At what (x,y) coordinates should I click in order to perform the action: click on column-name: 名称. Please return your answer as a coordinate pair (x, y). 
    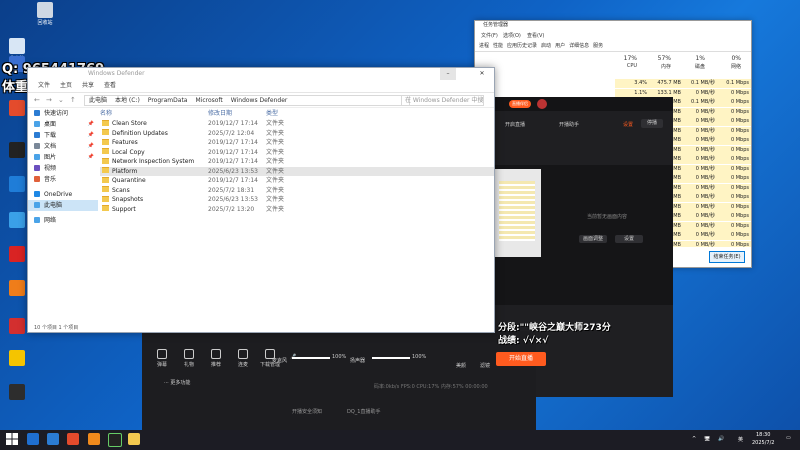
    Looking at the image, I should click on (106, 113).